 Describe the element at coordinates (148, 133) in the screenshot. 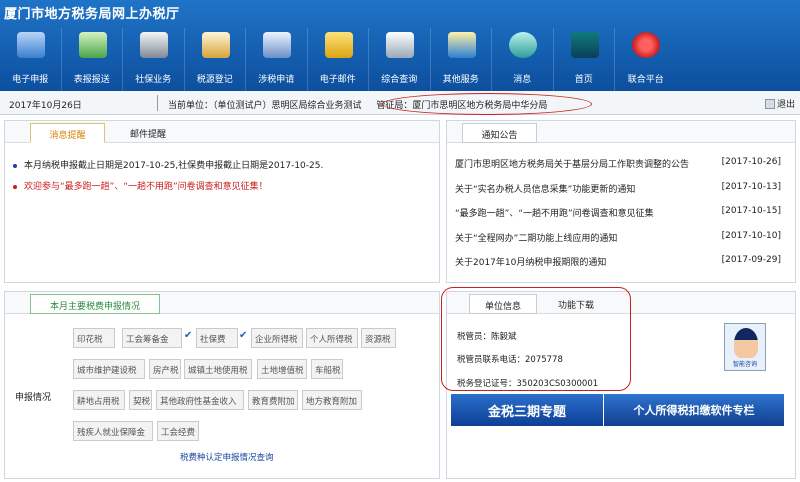

I see `tab-mail-reminder: 邮件提醒` at that location.